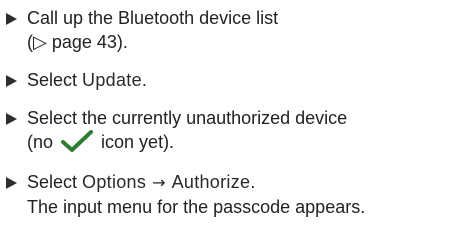 This screenshot has height=252, width=461. Describe the element at coordinates (187, 118) in the screenshot. I see `step-3-line-1: Select the currently unauthorized device` at that location.